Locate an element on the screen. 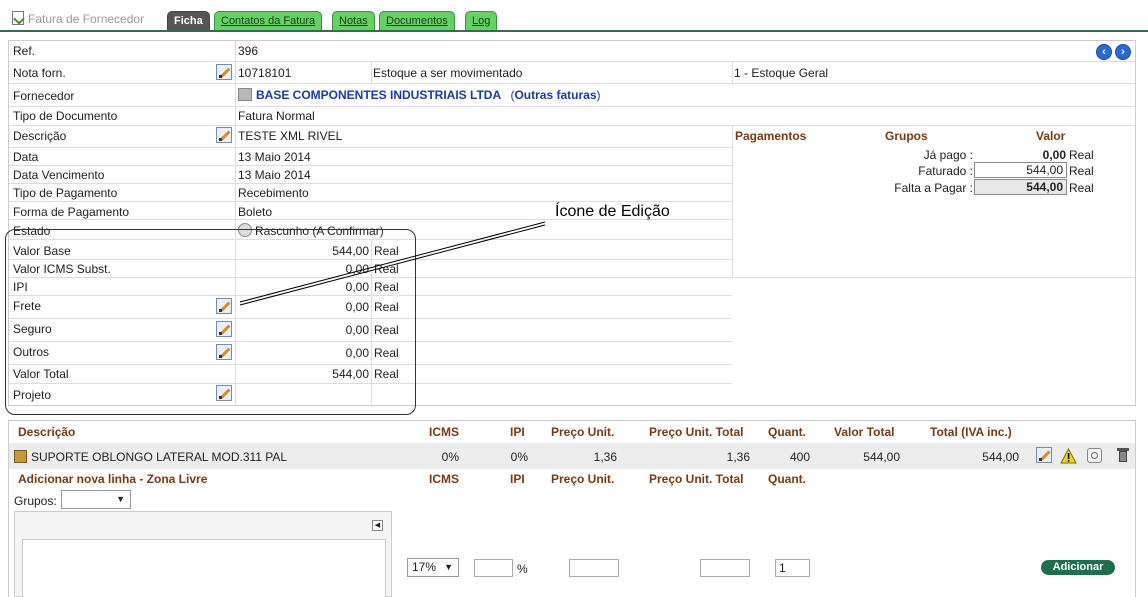 The width and height of the screenshot is (1148, 597). add-col-quant: Quant. is located at coordinates (787, 479).